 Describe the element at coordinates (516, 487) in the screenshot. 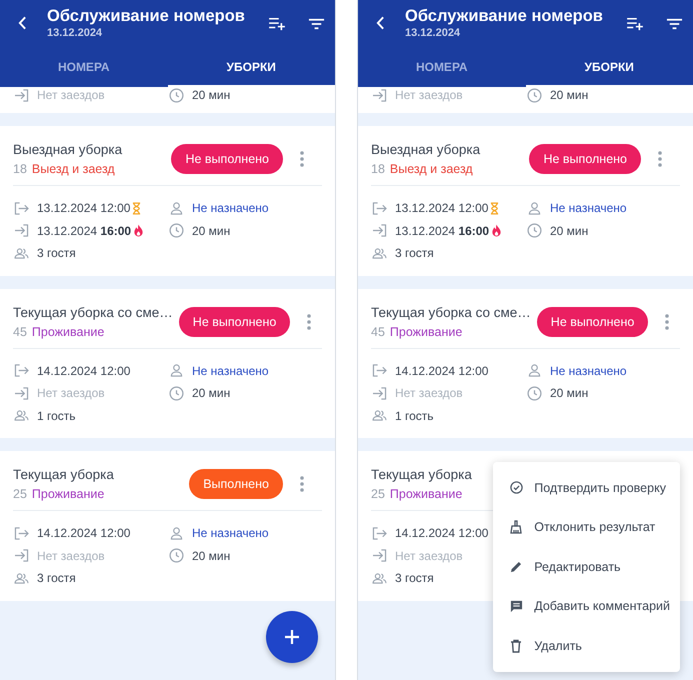

I see `check-circle-icon` at that location.